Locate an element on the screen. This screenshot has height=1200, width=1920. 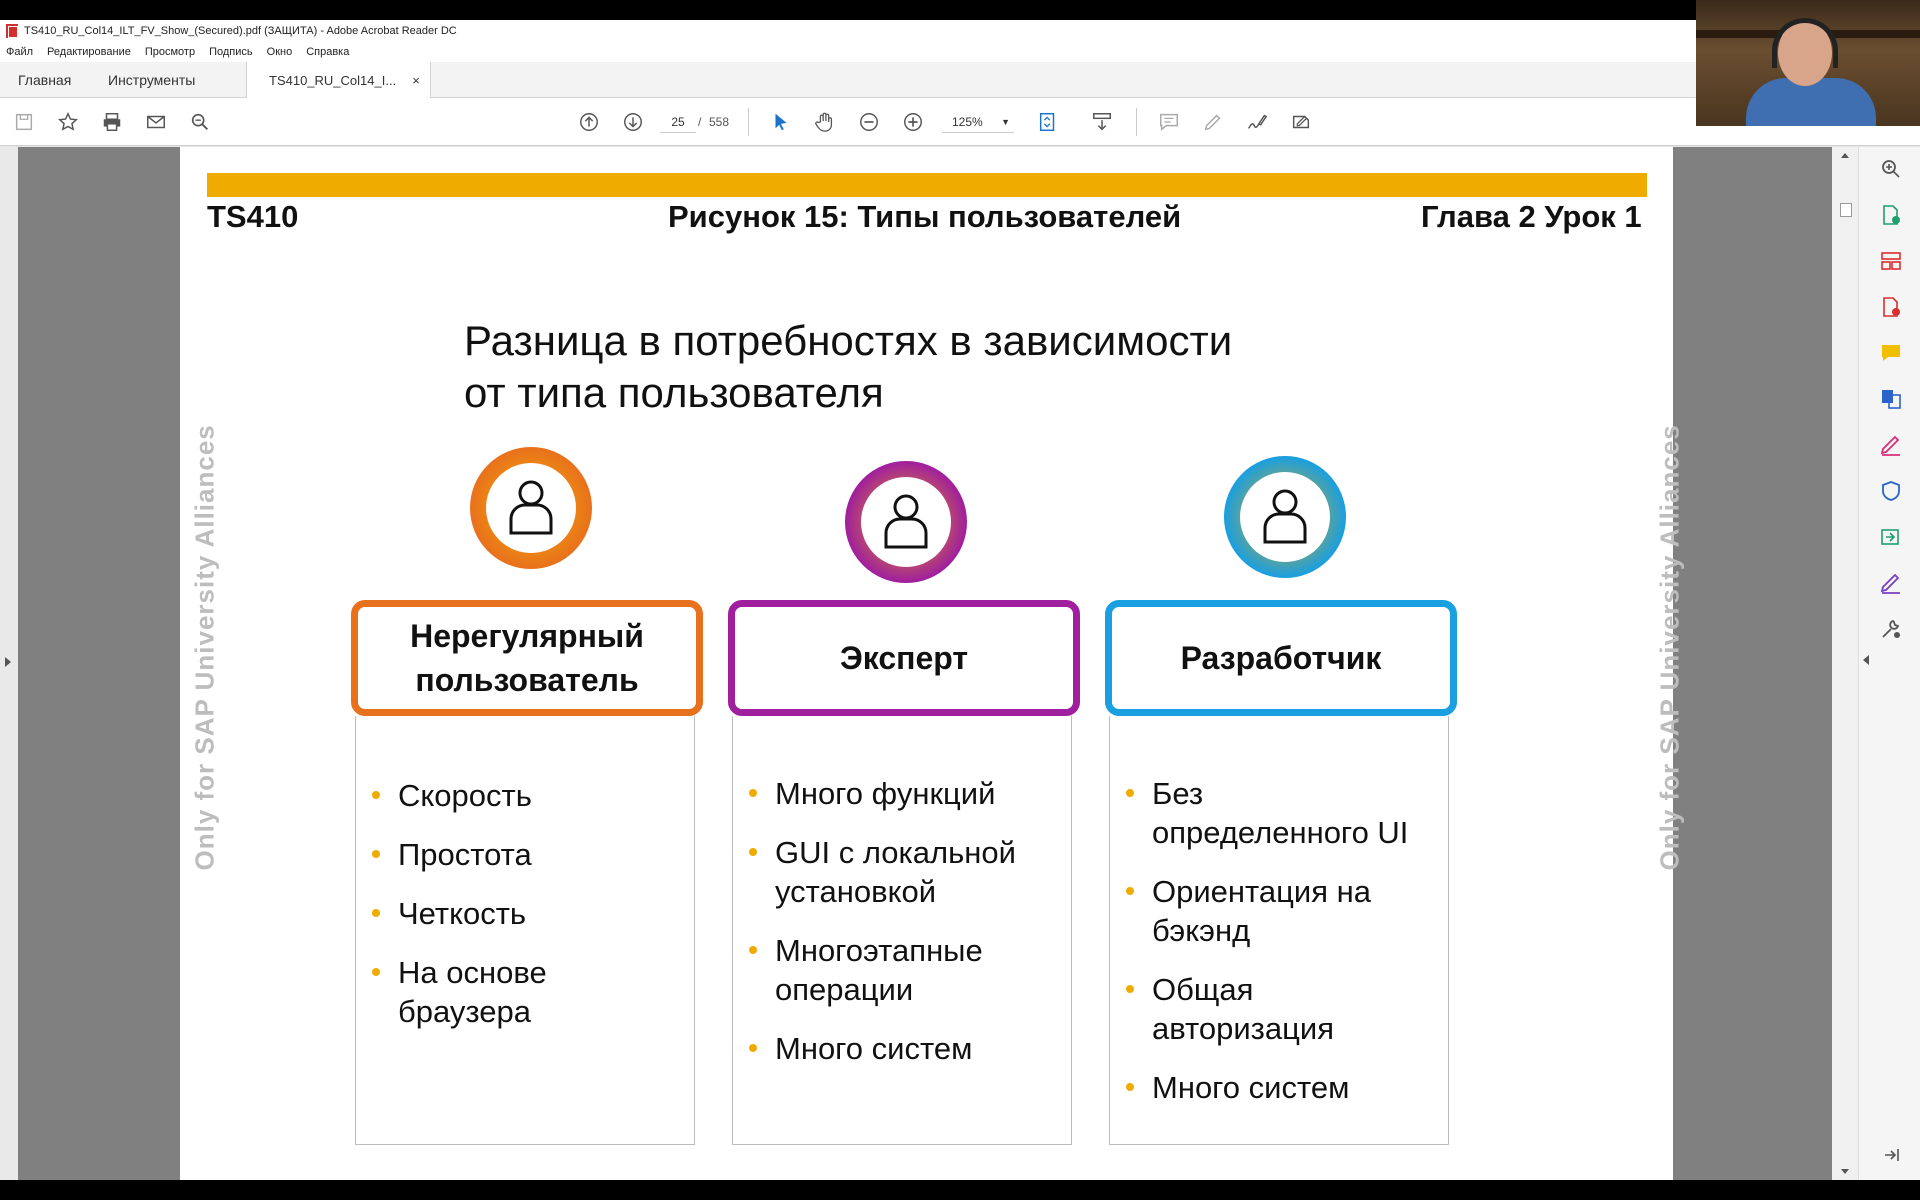
zoom-select: 125% ▼ is located at coordinates (978, 122).